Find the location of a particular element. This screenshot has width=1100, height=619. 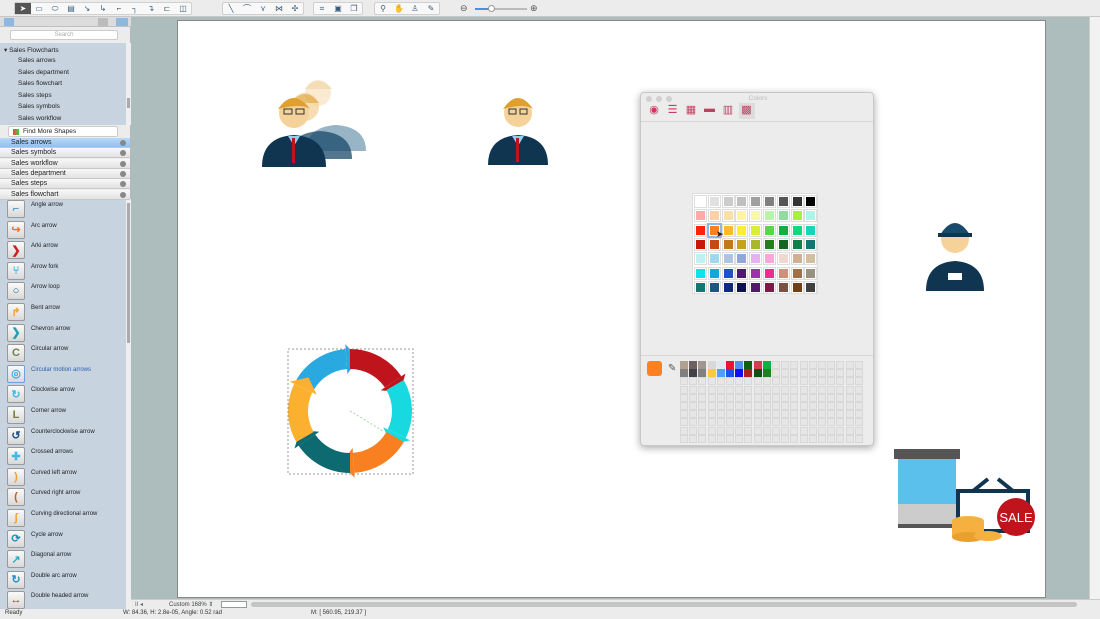

search-input: Search is located at coordinates (64, 35).